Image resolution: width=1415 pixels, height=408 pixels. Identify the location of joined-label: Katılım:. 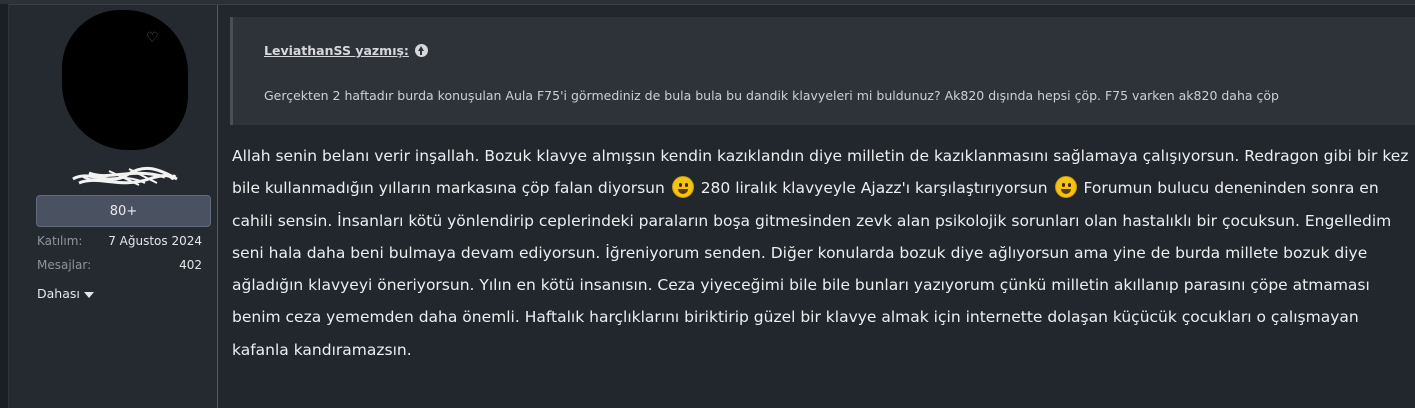
(60, 241).